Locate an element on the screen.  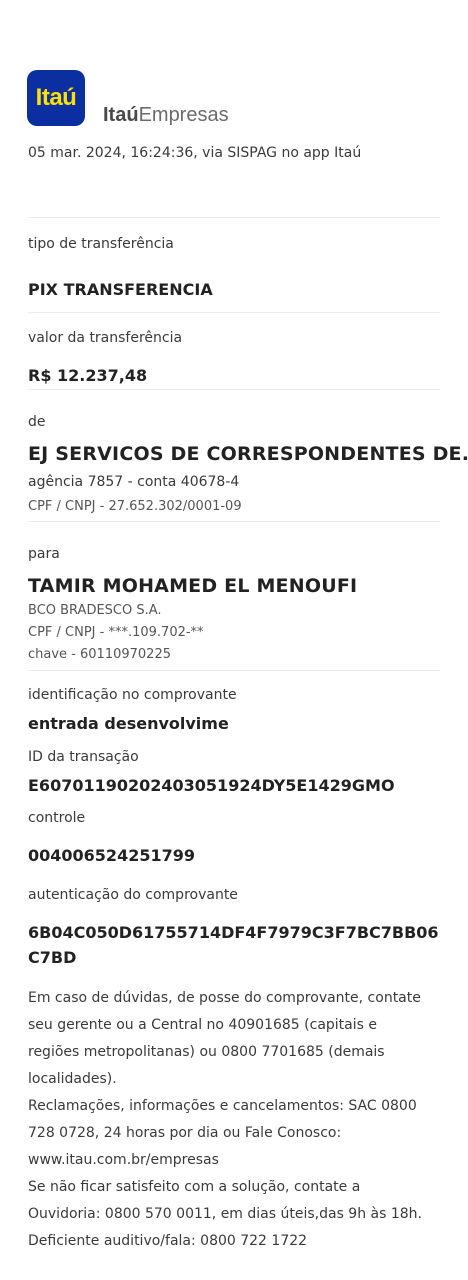
control-value: 004006524251799 is located at coordinates (111, 855).